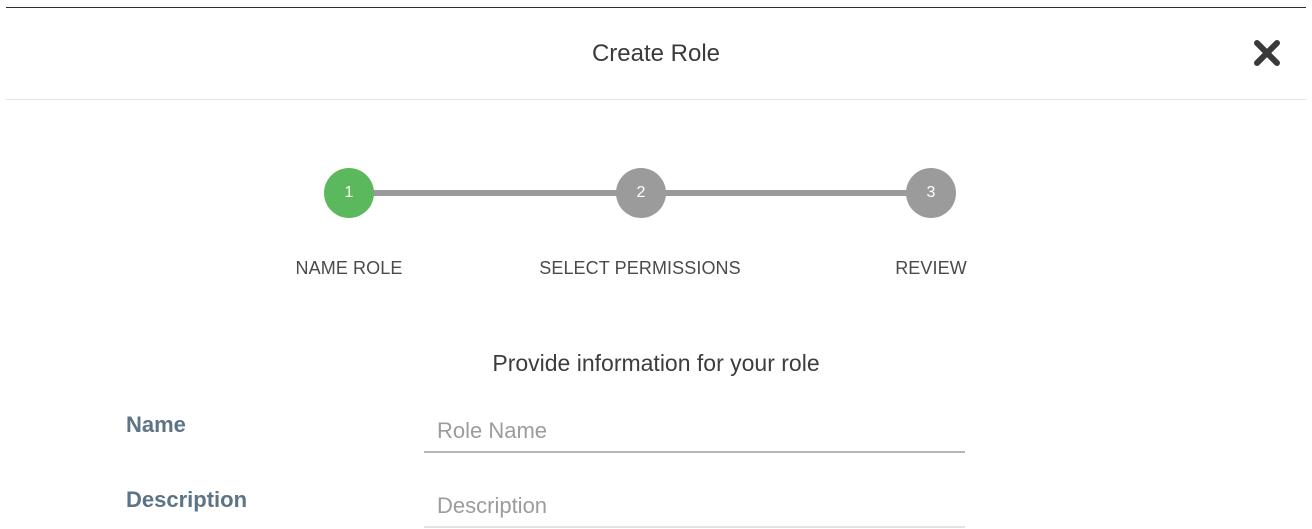 This screenshot has width=1312, height=529. Describe the element at coordinates (694, 507) in the screenshot. I see `description-input` at that location.